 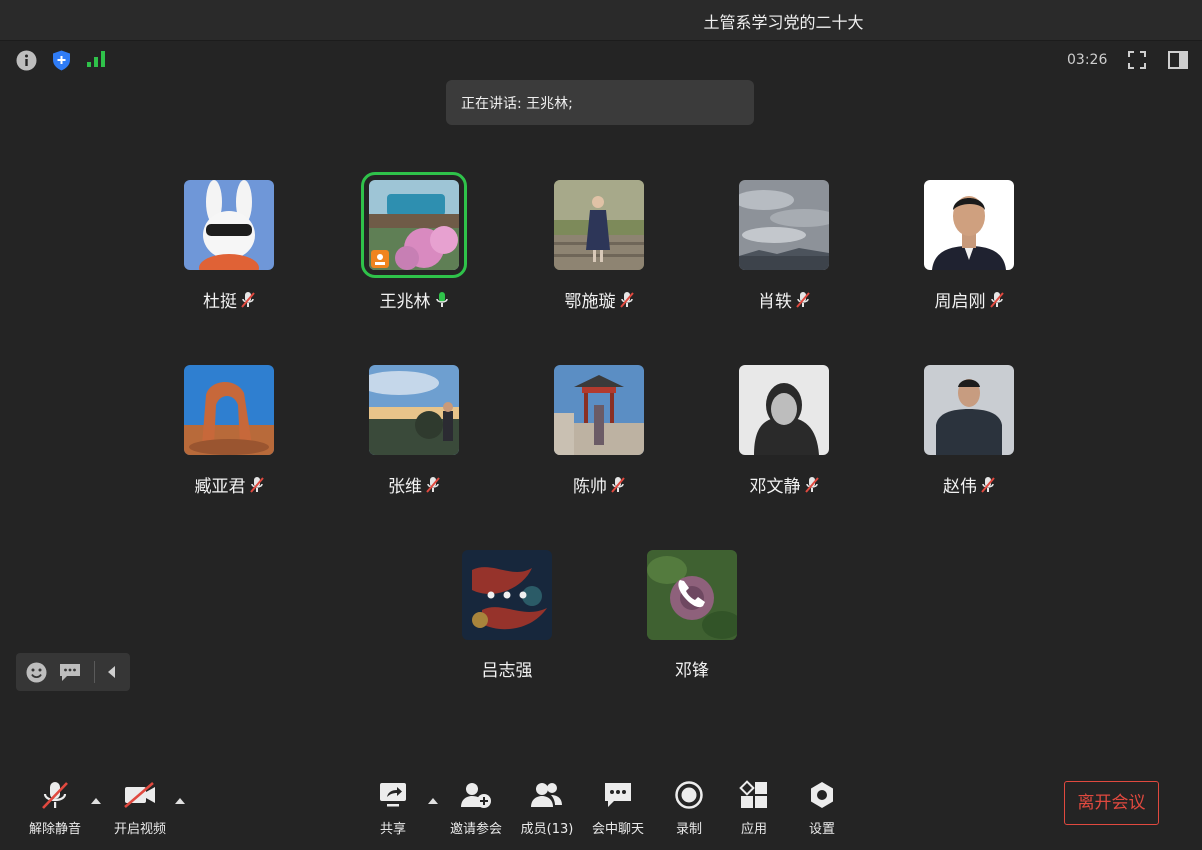 I want to click on record-icon, so click(x=689, y=795).